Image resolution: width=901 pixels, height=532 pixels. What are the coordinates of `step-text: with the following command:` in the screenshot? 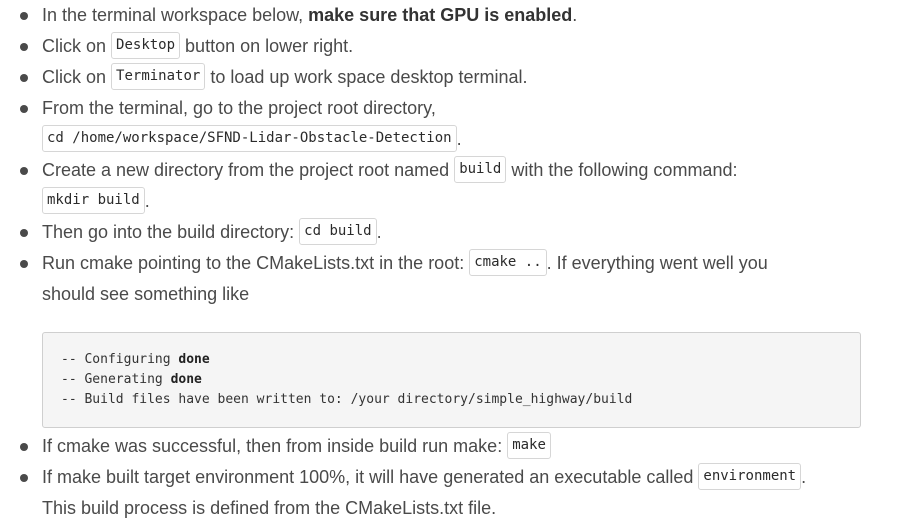 It's located at (622, 170).